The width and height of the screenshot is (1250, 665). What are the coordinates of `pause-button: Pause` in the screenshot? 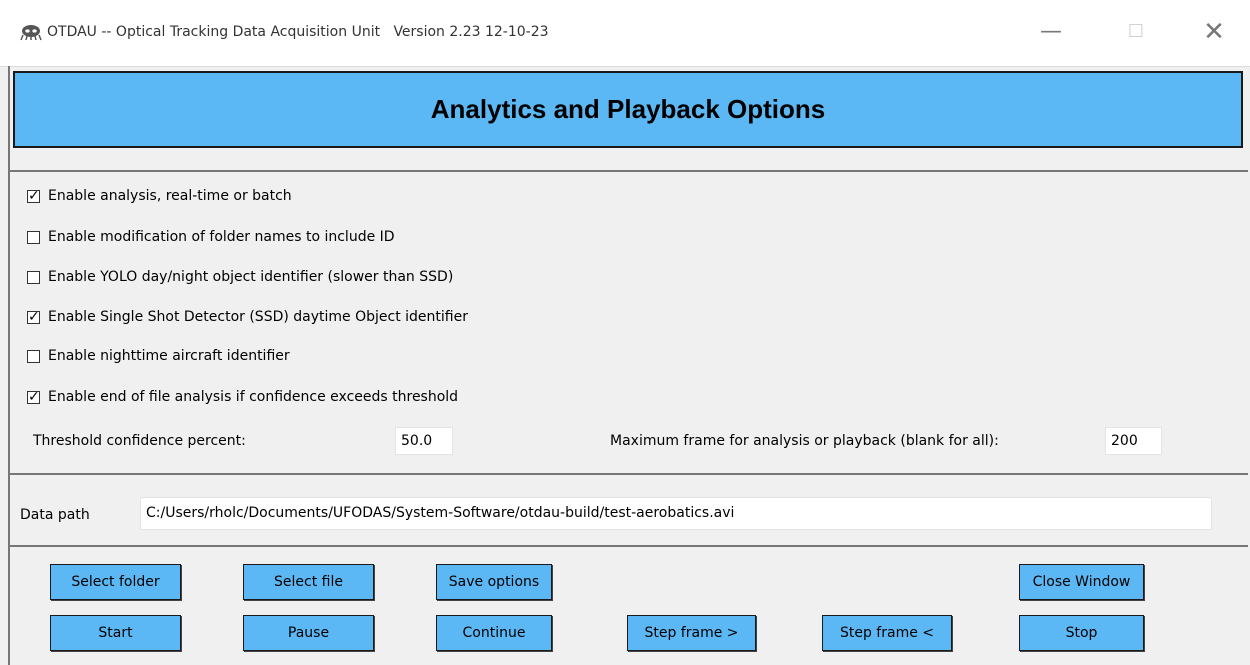 It's located at (308, 633).